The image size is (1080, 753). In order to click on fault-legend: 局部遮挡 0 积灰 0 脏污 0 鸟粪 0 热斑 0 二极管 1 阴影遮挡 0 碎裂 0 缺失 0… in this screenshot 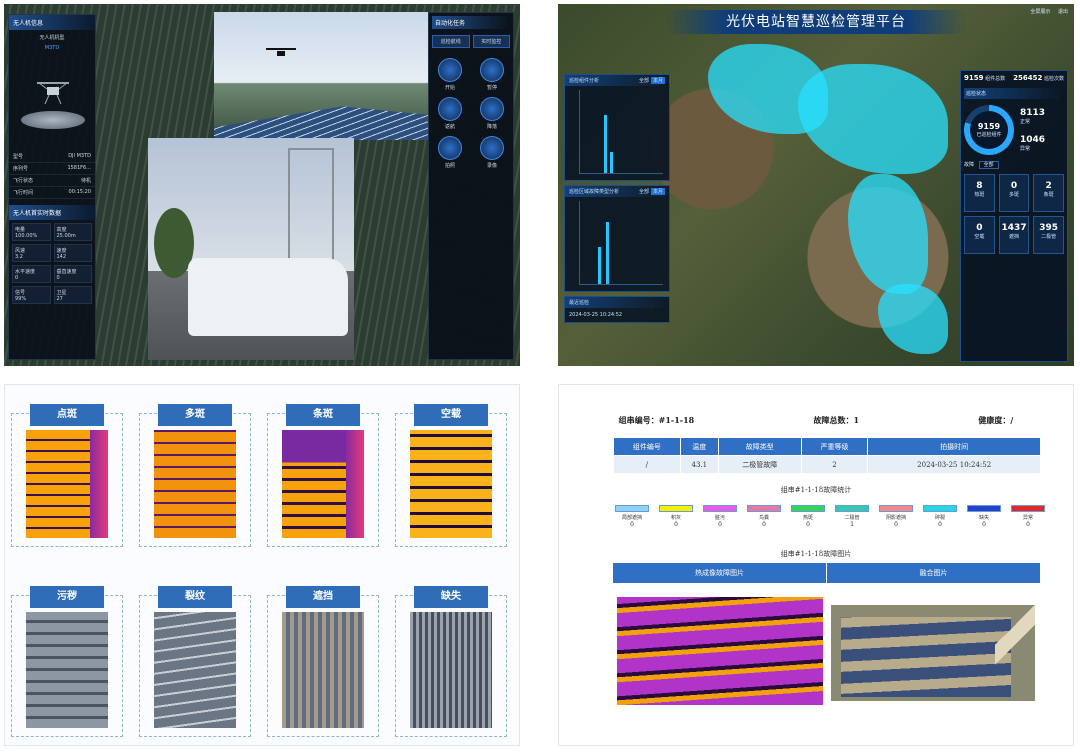, I will do `click(830, 516)`.